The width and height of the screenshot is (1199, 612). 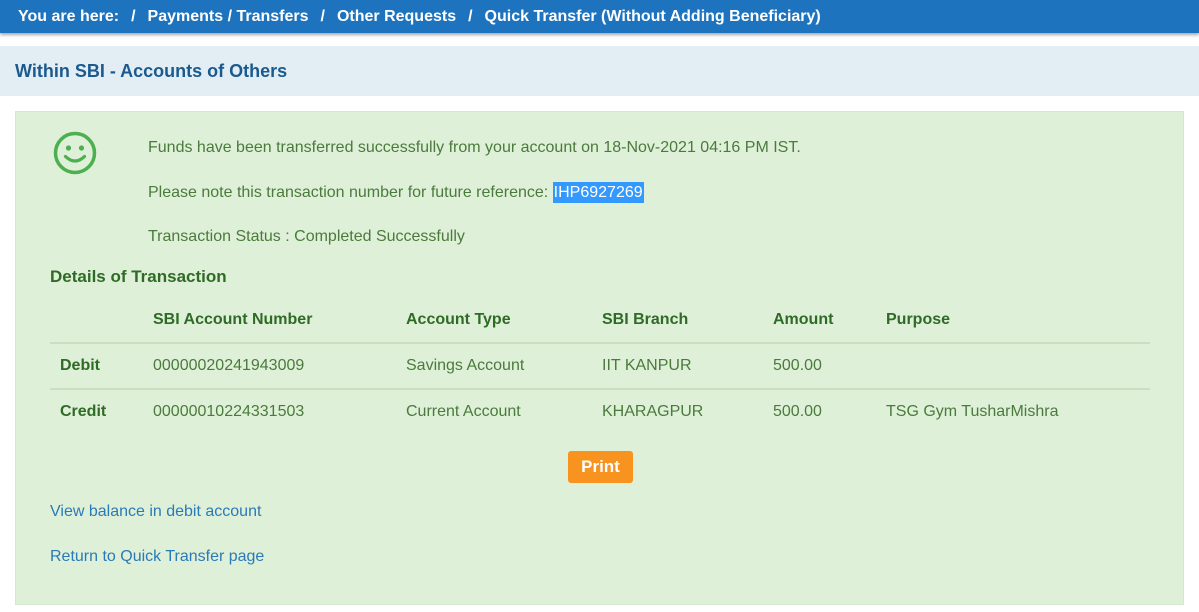 What do you see at coordinates (138, 276) in the screenshot?
I see `details-title: Details of Transaction` at bounding box center [138, 276].